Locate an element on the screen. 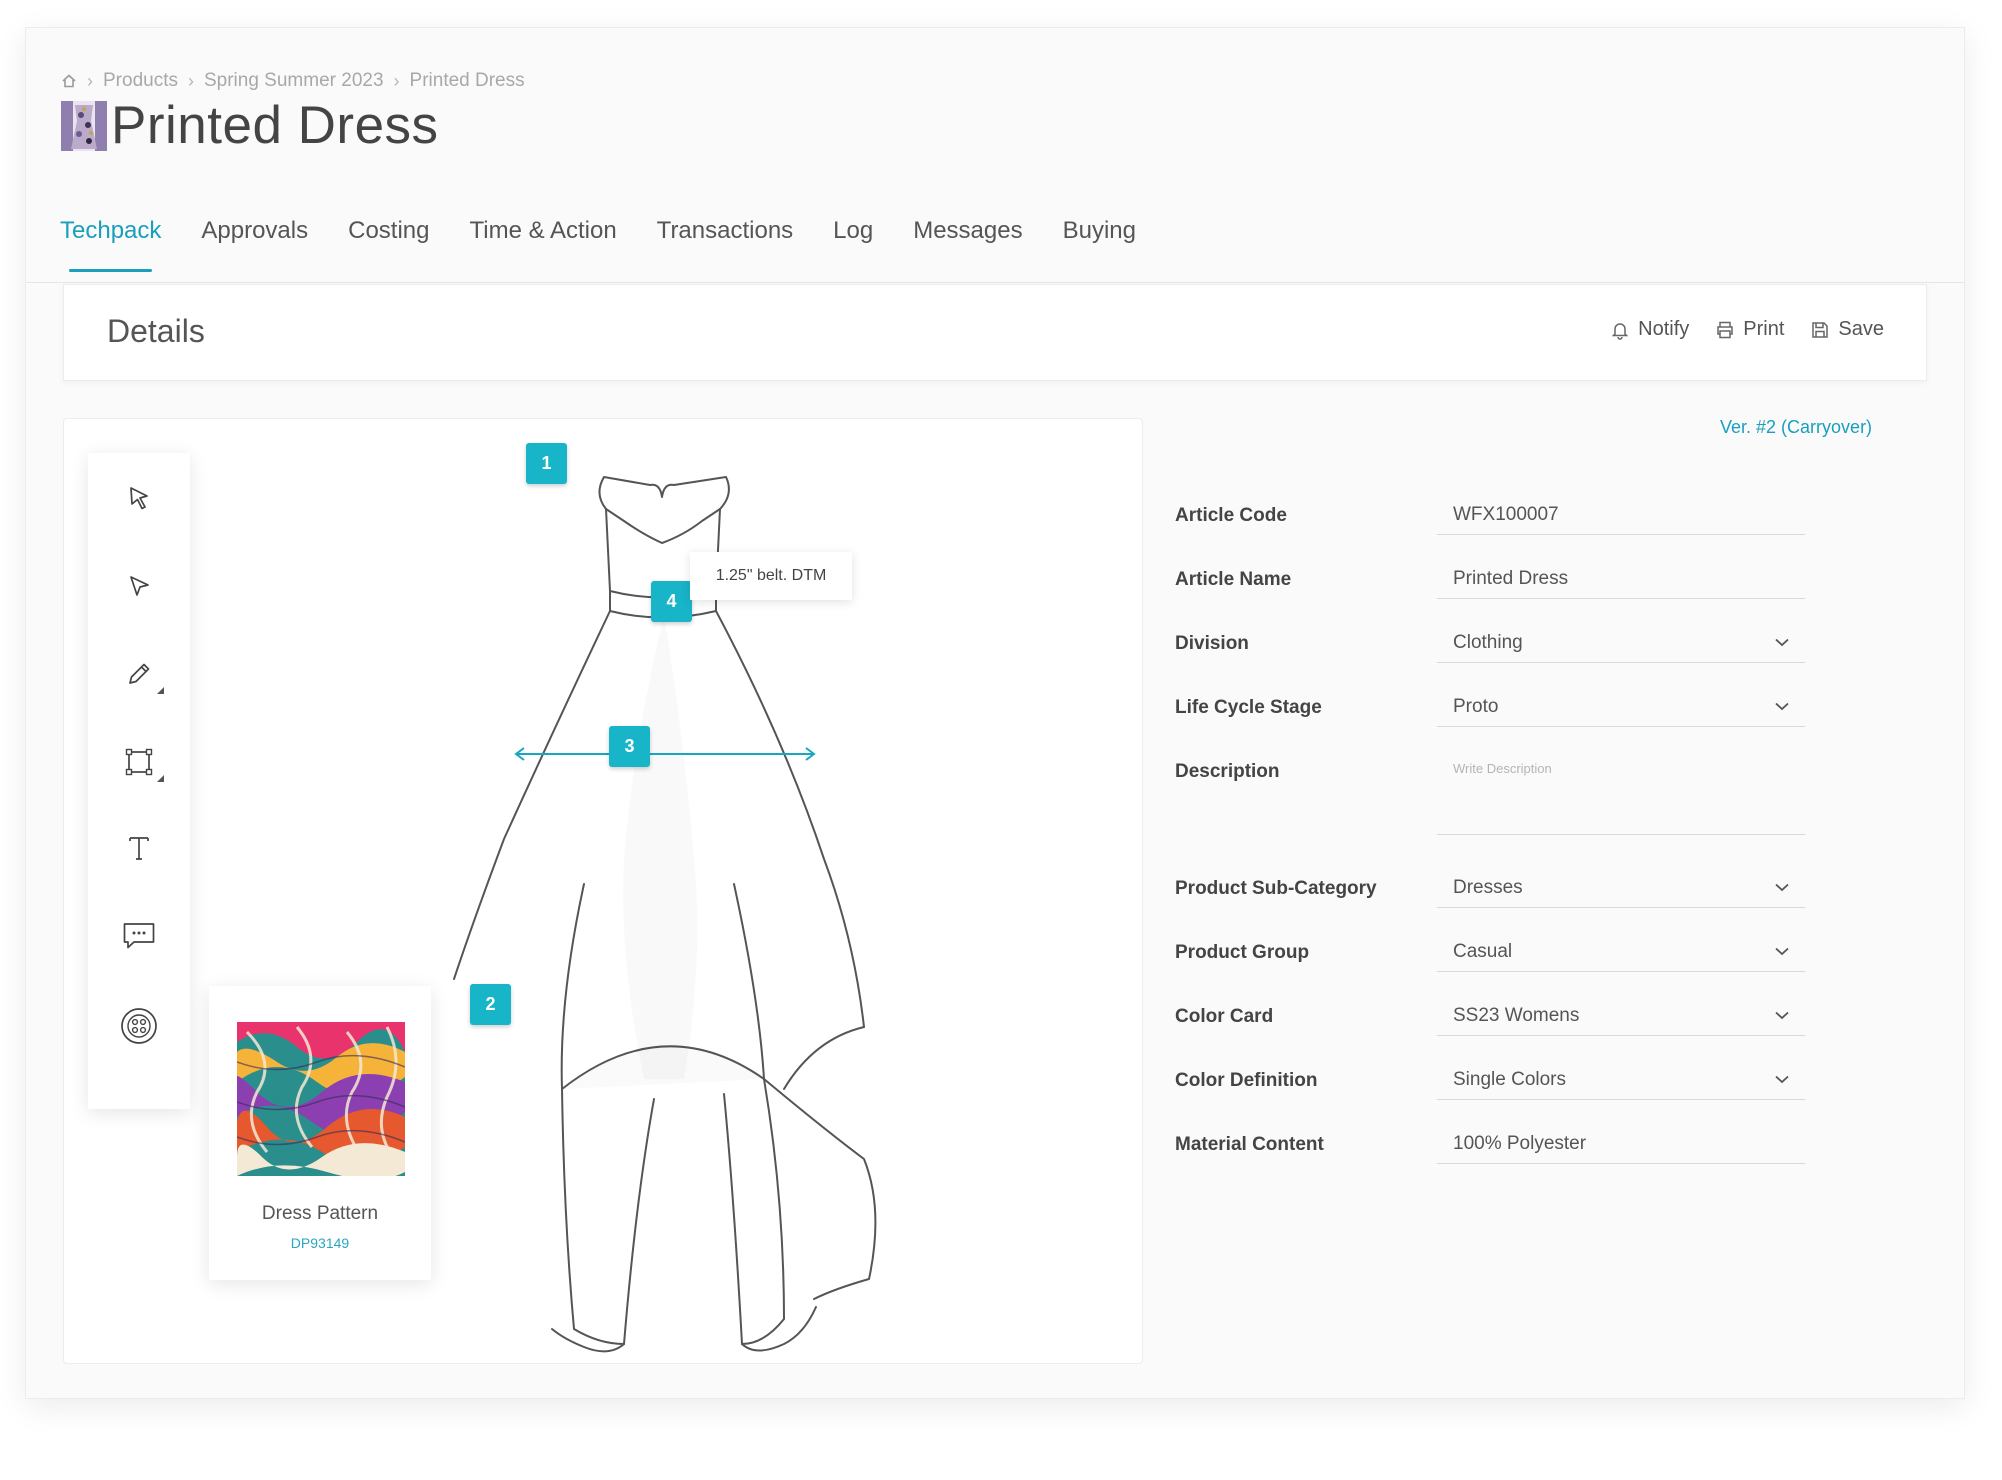 The height and width of the screenshot is (1480, 2002). swatch-name: Dress Pattern is located at coordinates (320, 1213).